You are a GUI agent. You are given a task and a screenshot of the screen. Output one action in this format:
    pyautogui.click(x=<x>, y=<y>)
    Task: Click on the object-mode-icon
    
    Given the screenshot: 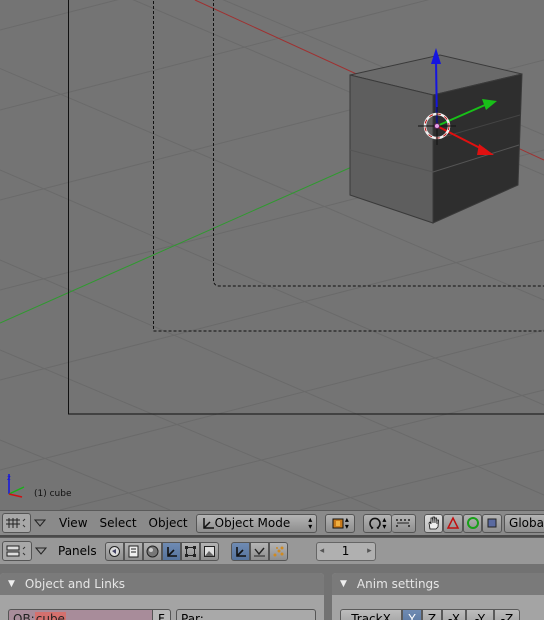 What is the action you would take?
    pyautogui.click(x=208, y=523)
    